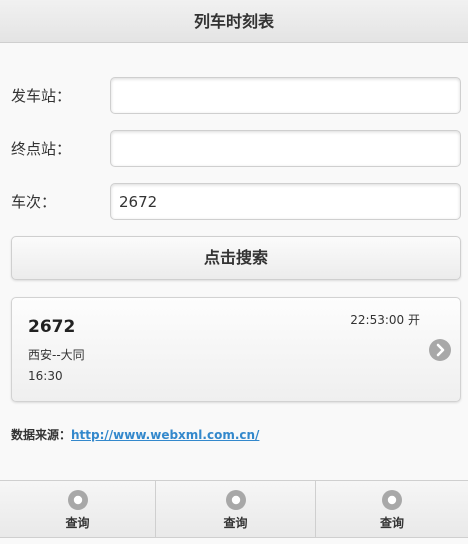  I want to click on tab-query-3: 查询, so click(392, 509).